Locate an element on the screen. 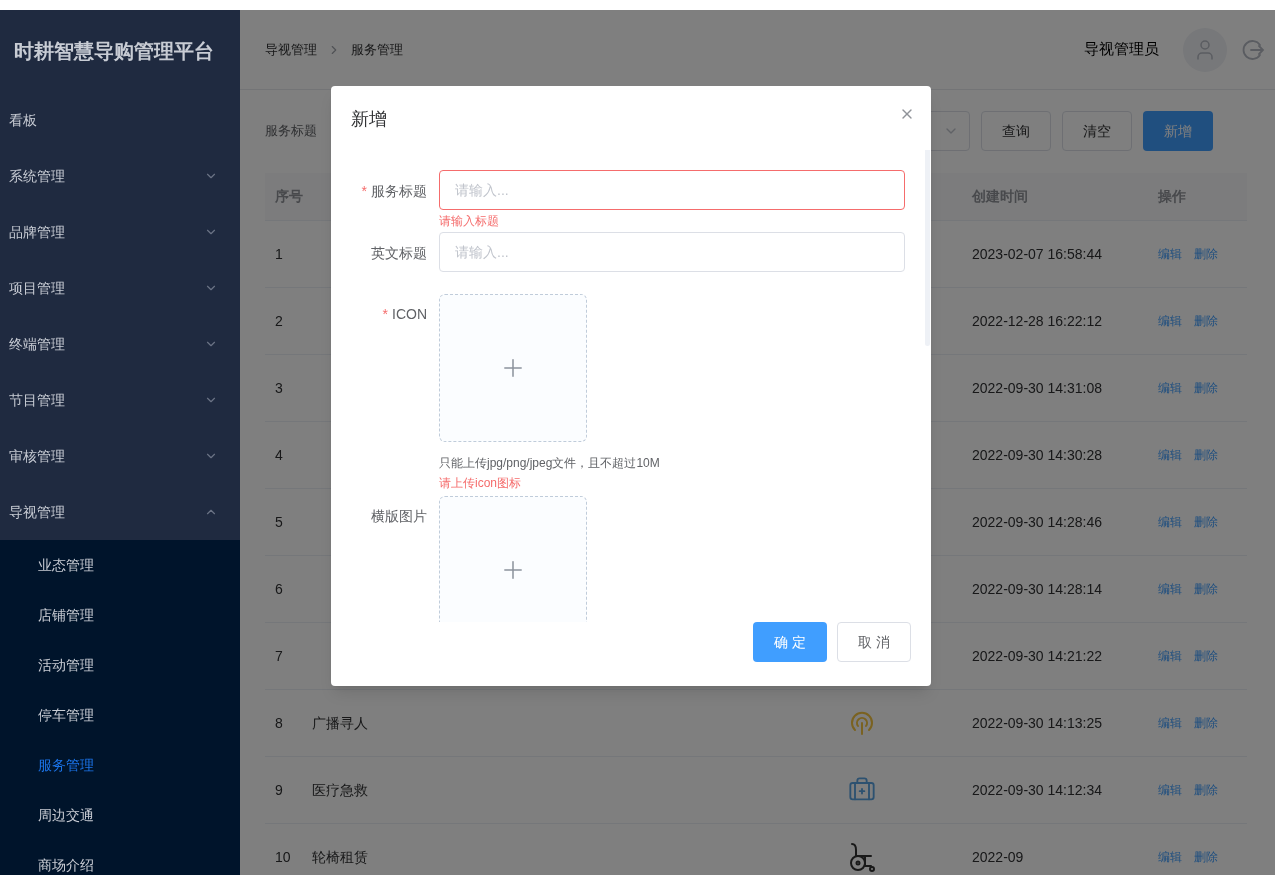 The width and height of the screenshot is (1275, 875). filter-button: 清空 is located at coordinates (1097, 131).